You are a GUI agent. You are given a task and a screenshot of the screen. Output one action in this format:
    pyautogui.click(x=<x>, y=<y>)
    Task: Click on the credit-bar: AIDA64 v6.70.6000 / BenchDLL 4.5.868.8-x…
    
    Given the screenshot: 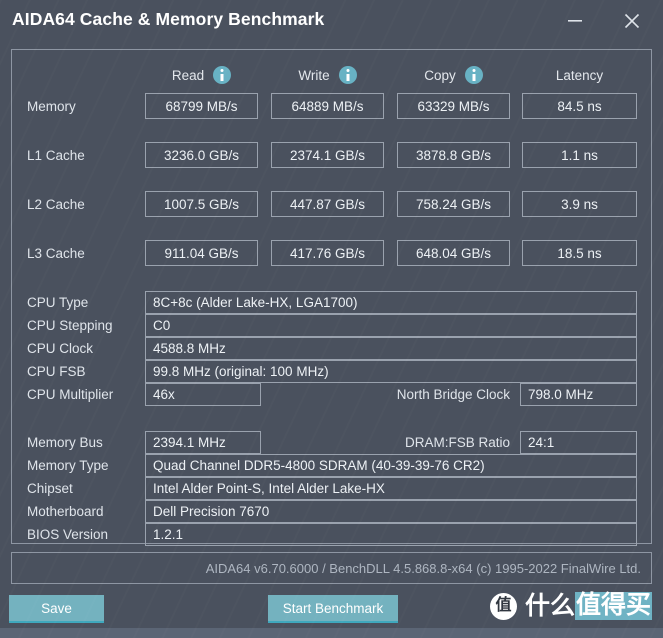 What is the action you would take?
    pyautogui.click(x=331, y=568)
    